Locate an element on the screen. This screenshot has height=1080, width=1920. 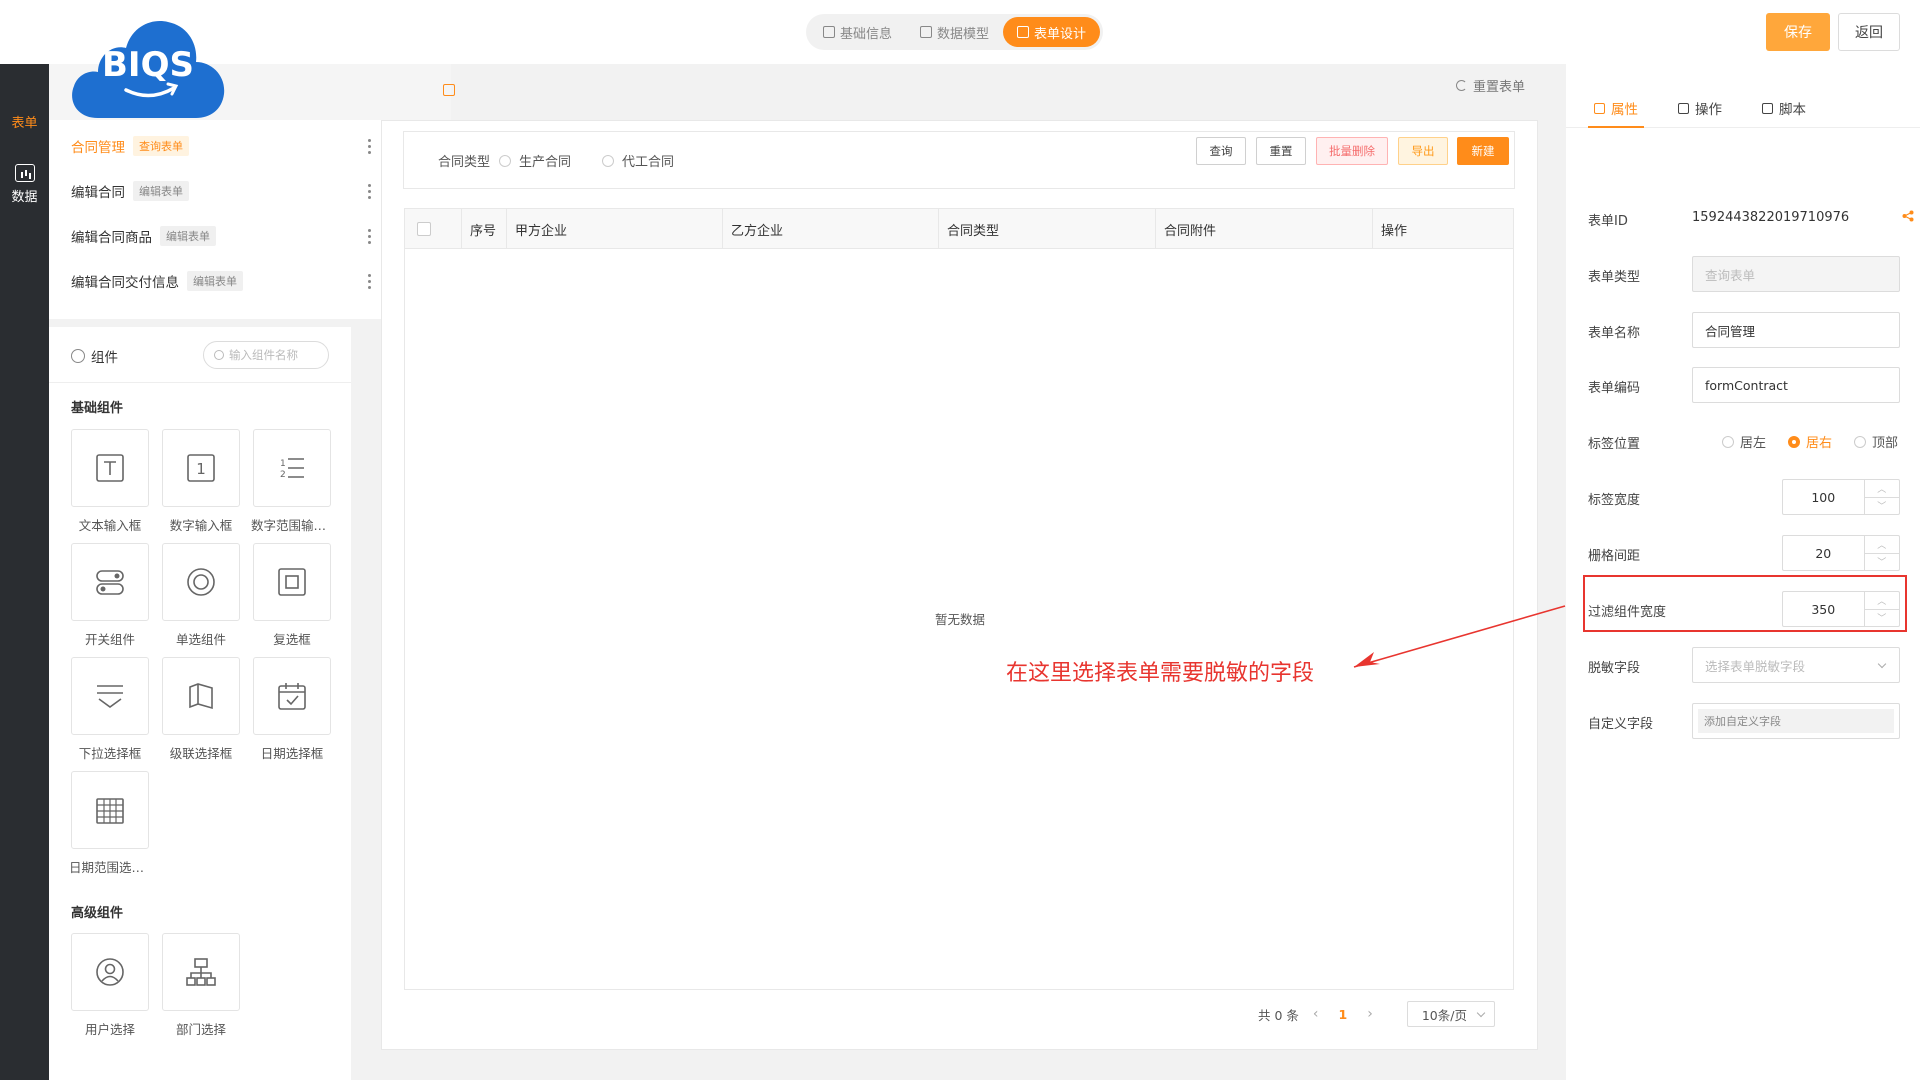
component-label: 用户选择 is located at coordinates (109, 1029).